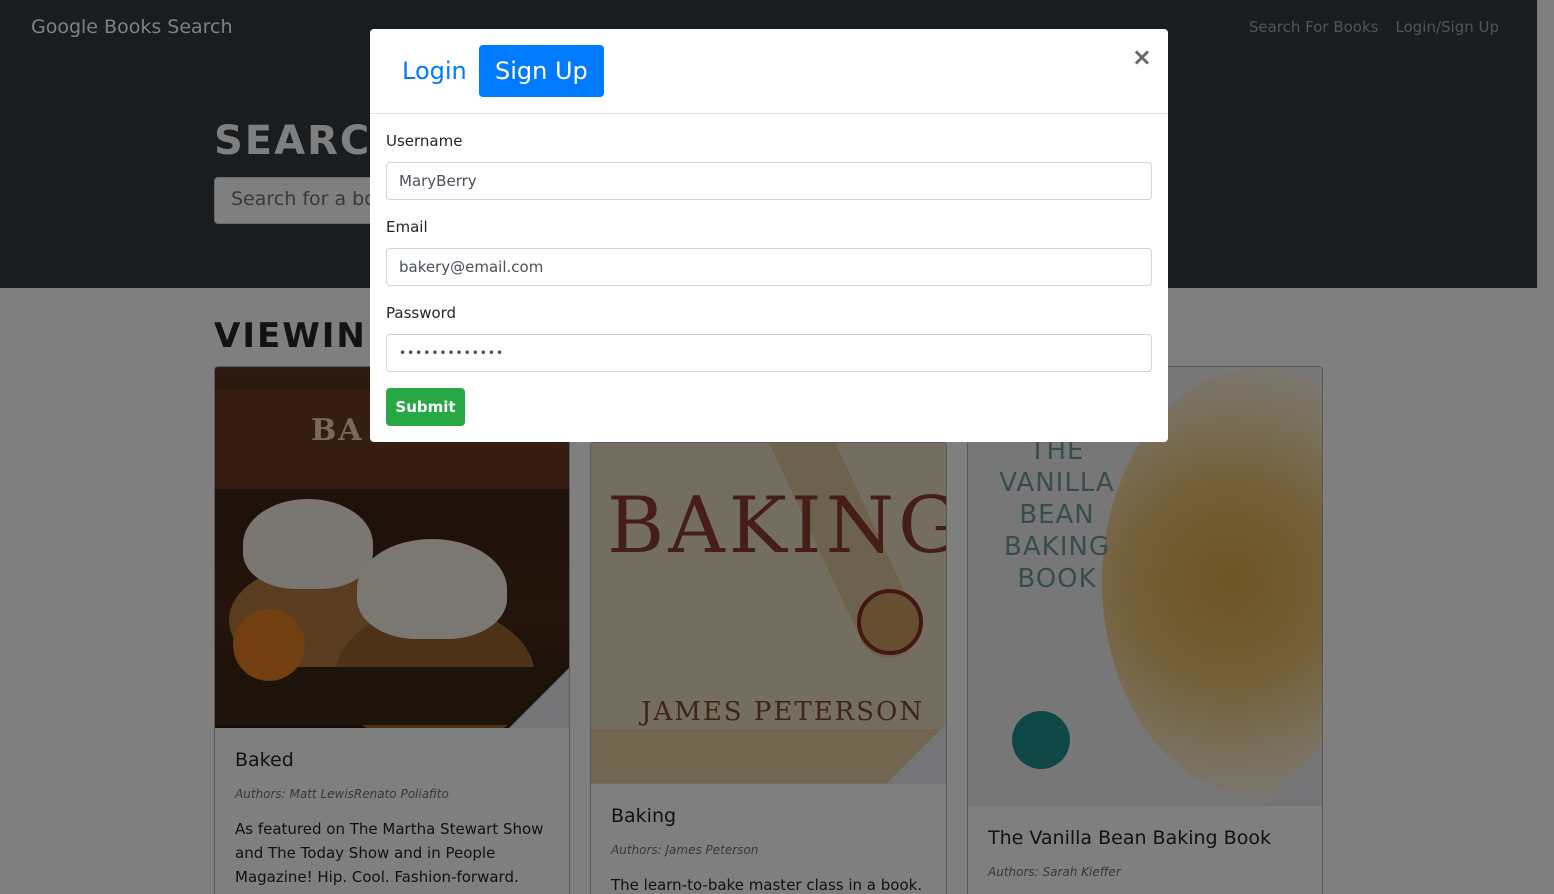 The width and height of the screenshot is (1554, 894). I want to click on modal-header: Login Sign Up ×, so click(769, 71).